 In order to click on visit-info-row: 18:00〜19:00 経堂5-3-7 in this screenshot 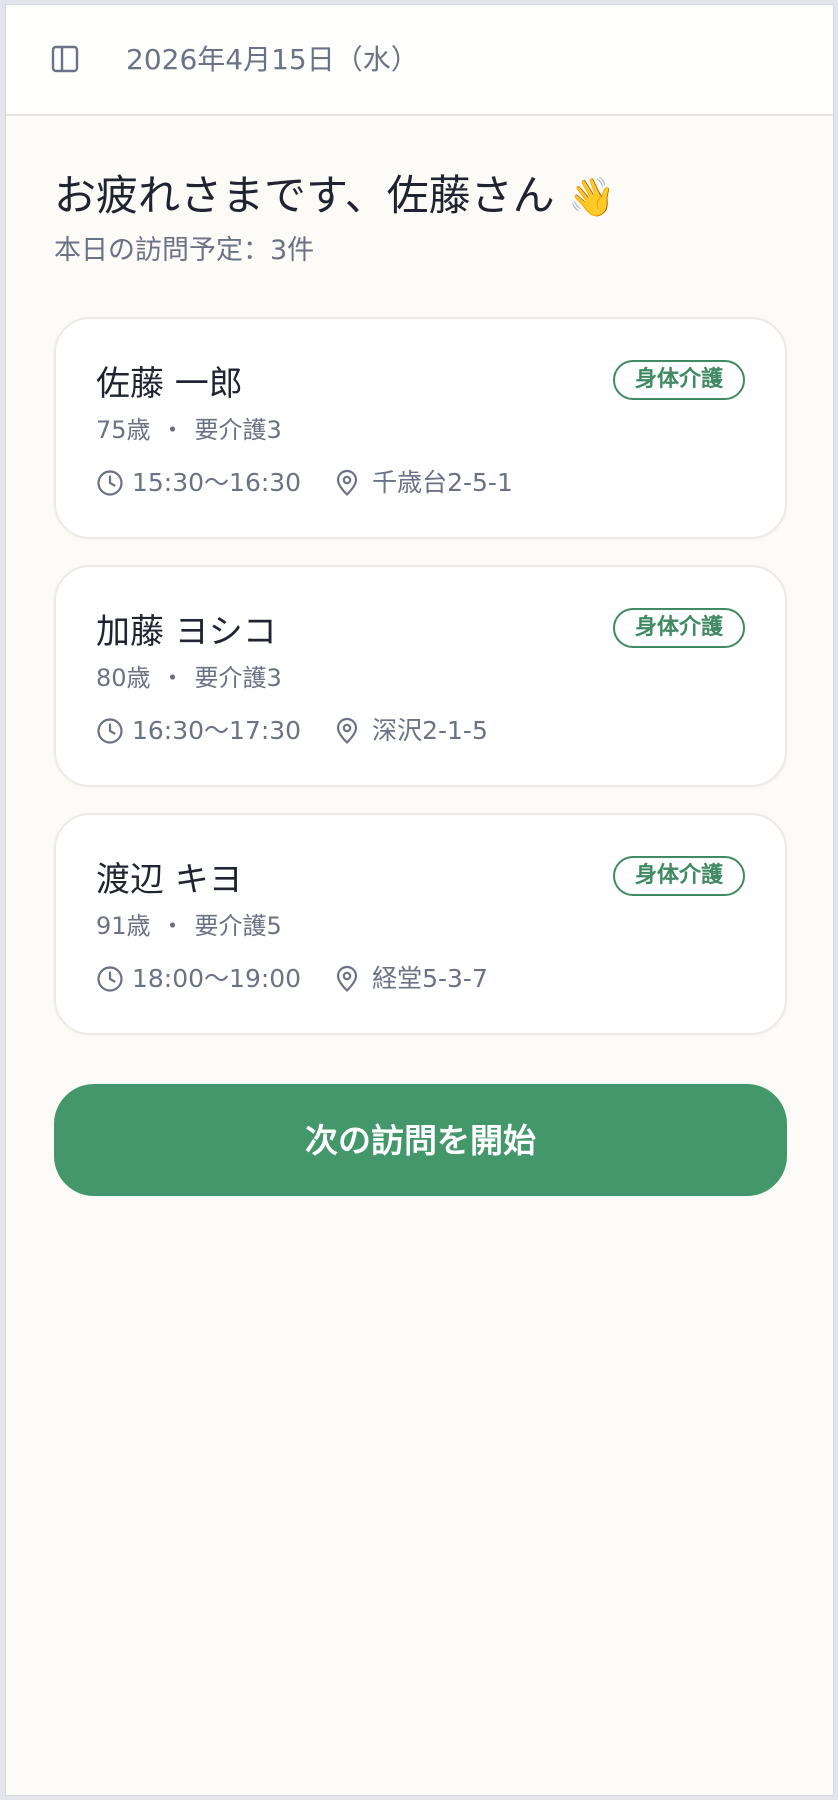, I will do `click(292, 979)`.